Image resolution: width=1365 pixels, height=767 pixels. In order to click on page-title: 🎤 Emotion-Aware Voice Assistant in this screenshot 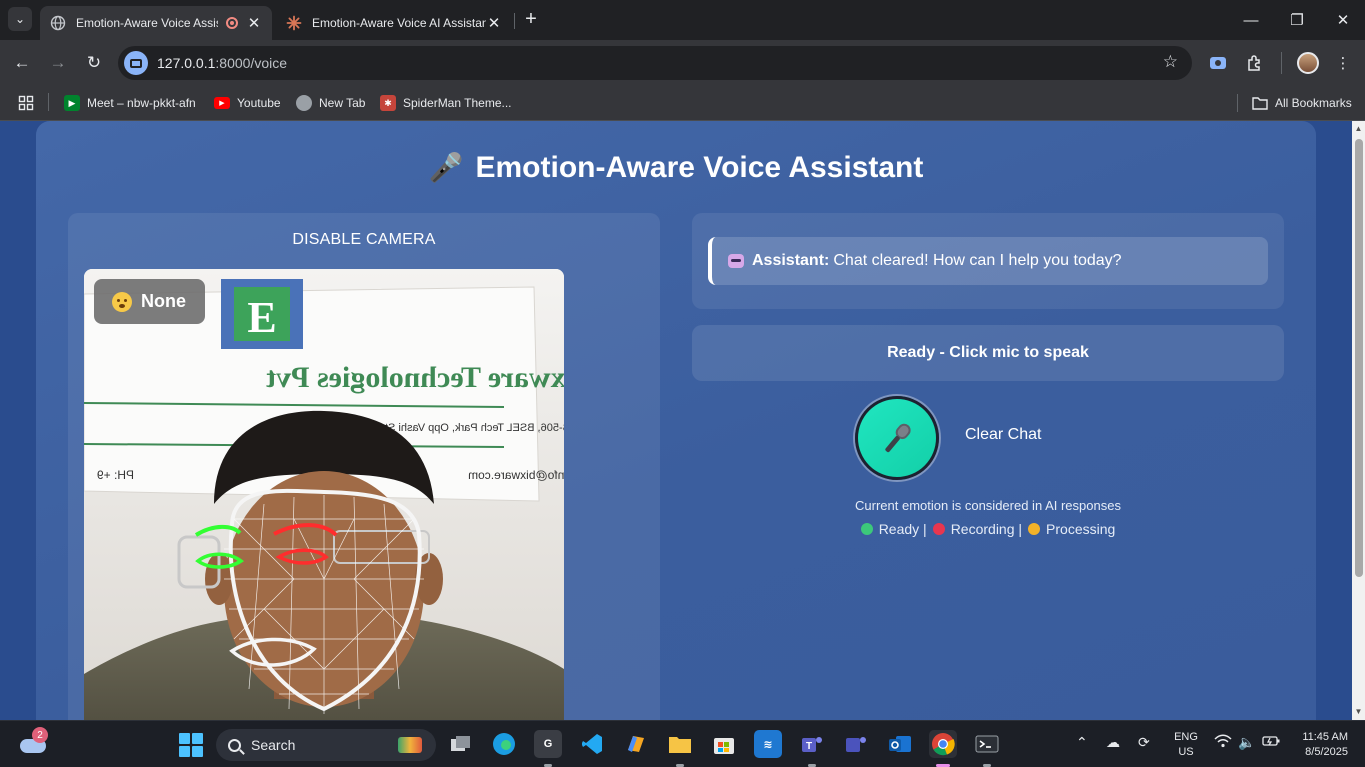, I will do `click(676, 167)`.